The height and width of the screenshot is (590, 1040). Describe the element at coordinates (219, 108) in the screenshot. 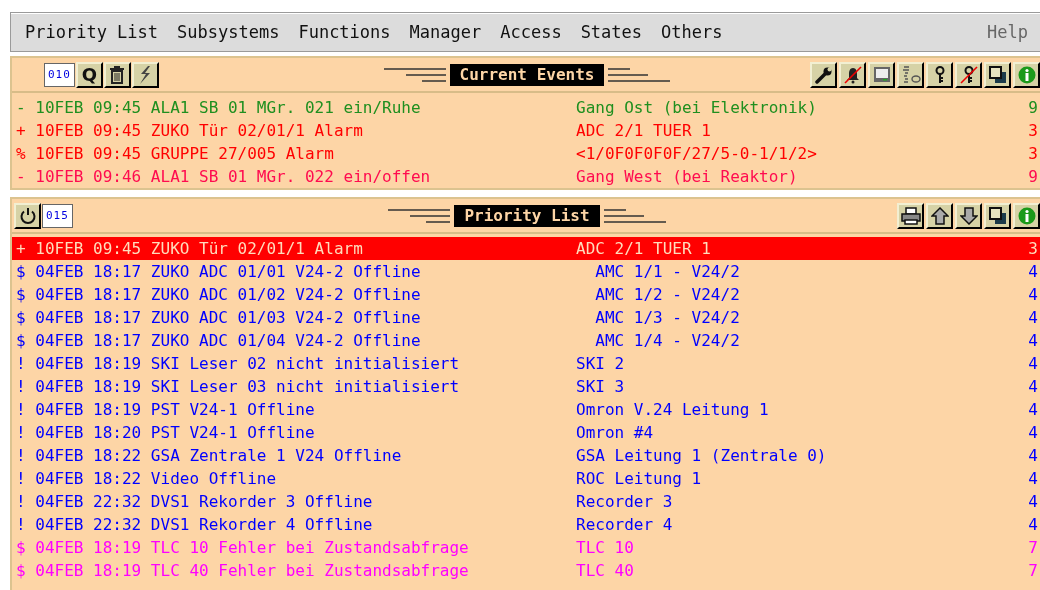

I see `event-message: - 10FEB 09:45 ALA1 SB 01 MGr. 021 ein/Ruhe` at that location.